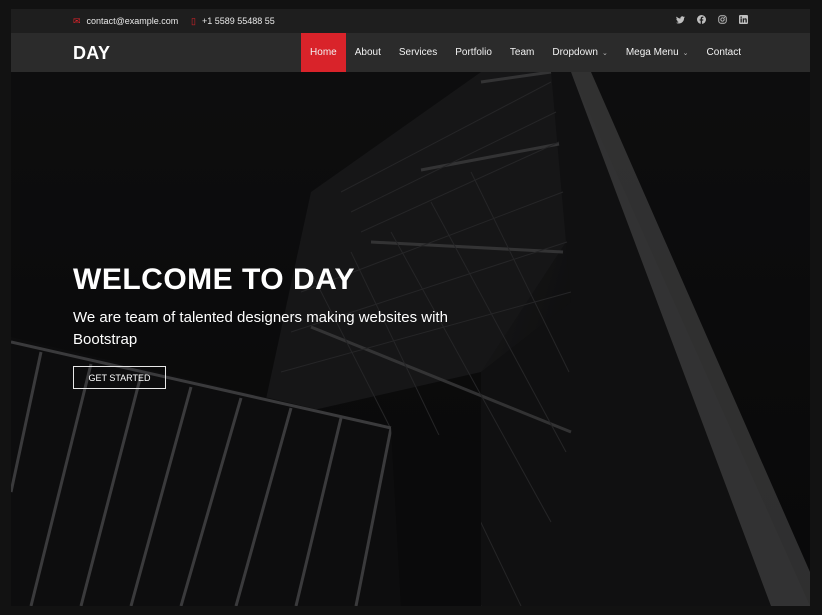  Describe the element at coordinates (77, 20) in the screenshot. I see `envelope-icon: ✉` at that location.